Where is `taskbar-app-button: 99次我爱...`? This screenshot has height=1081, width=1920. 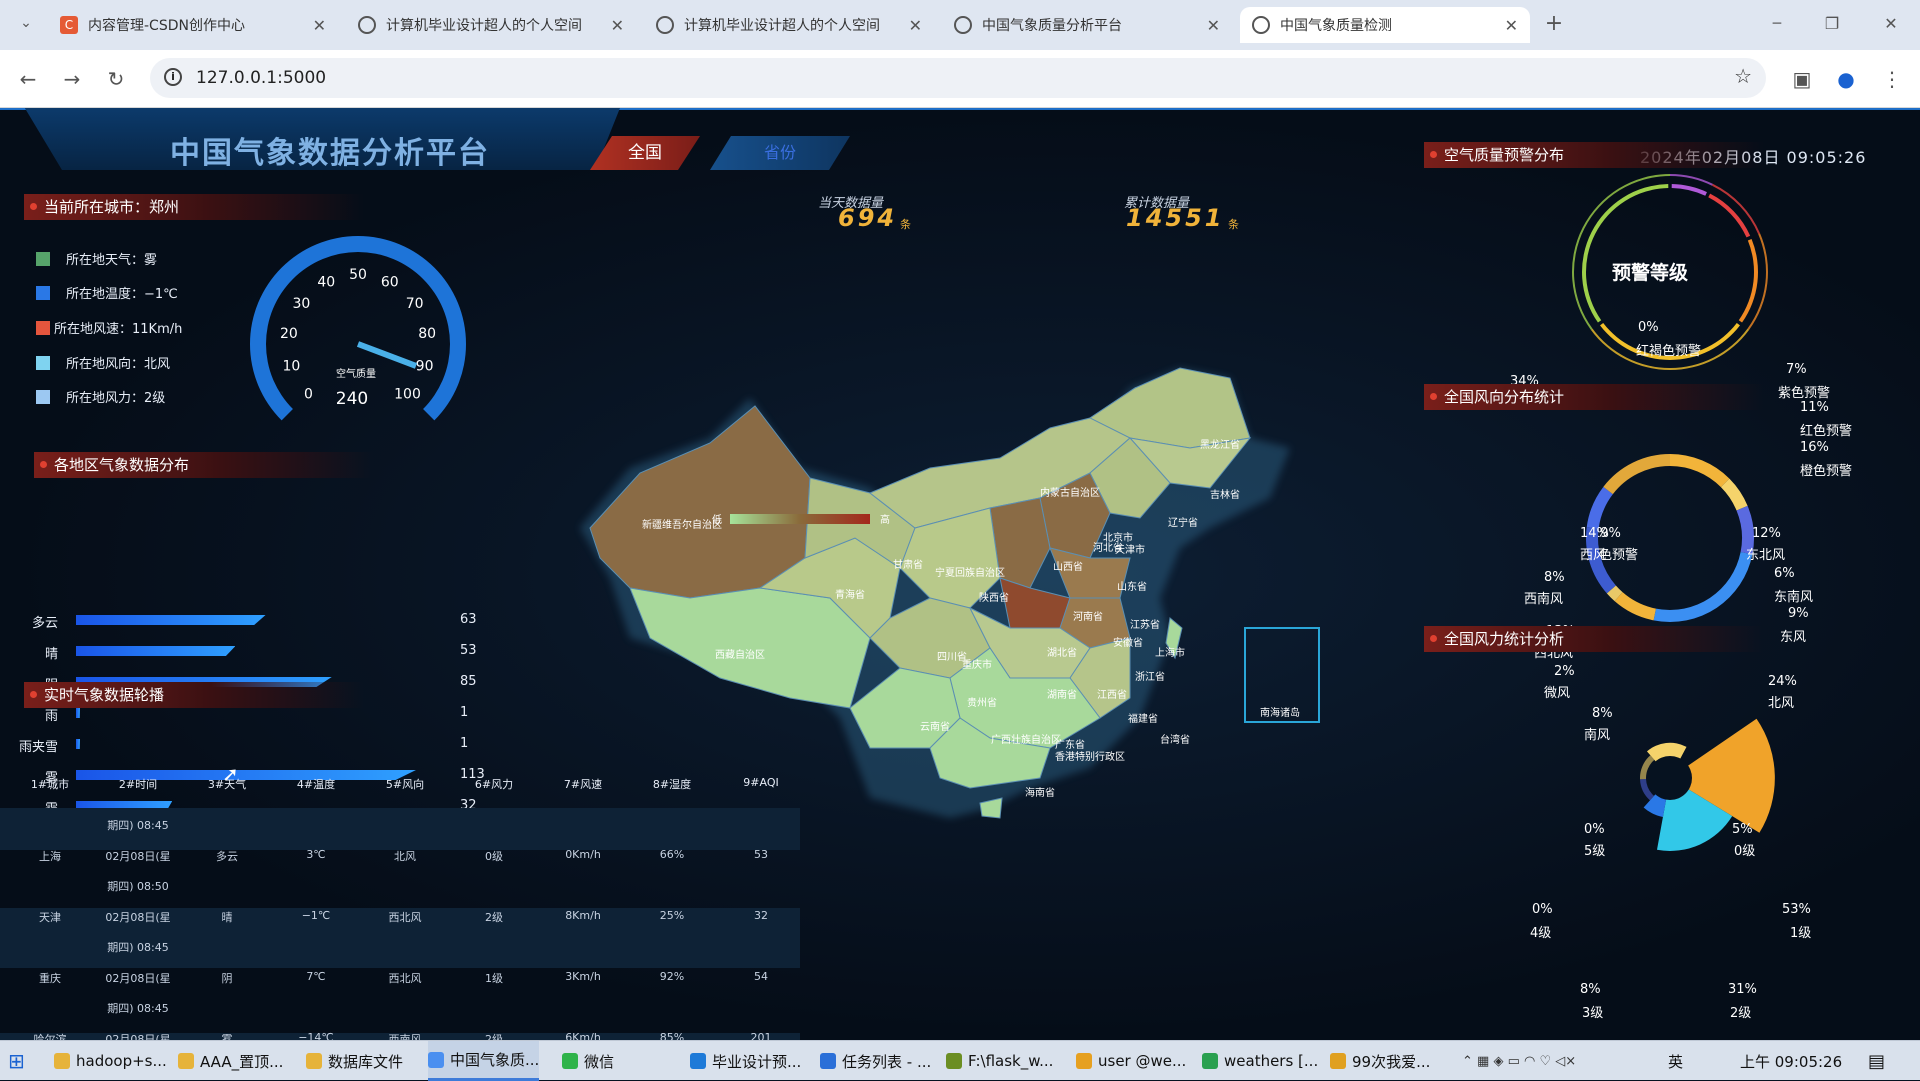 taskbar-app-button: 99次我爱... is located at coordinates (1380, 1061).